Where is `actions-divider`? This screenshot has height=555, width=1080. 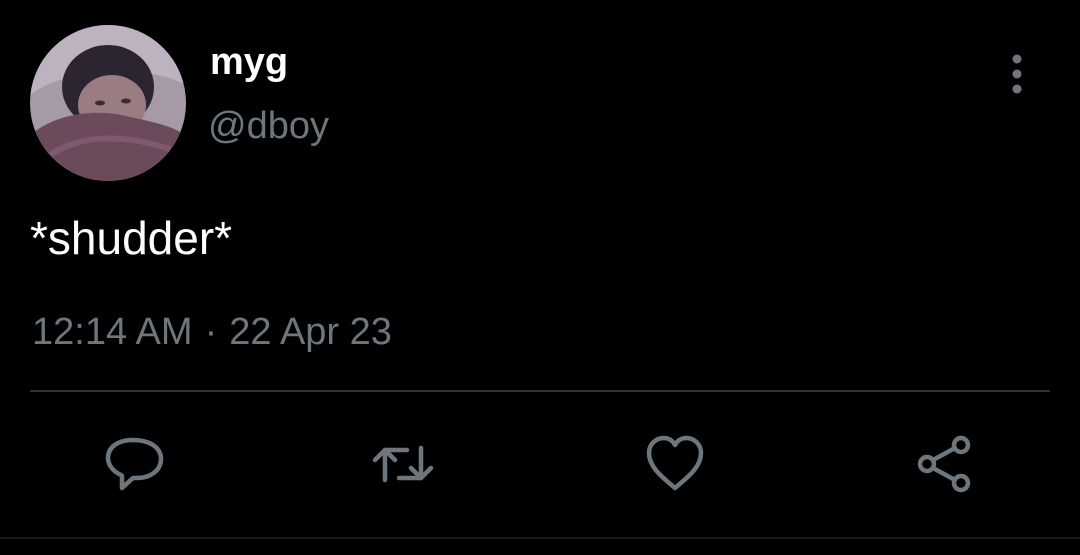 actions-divider is located at coordinates (540, 391).